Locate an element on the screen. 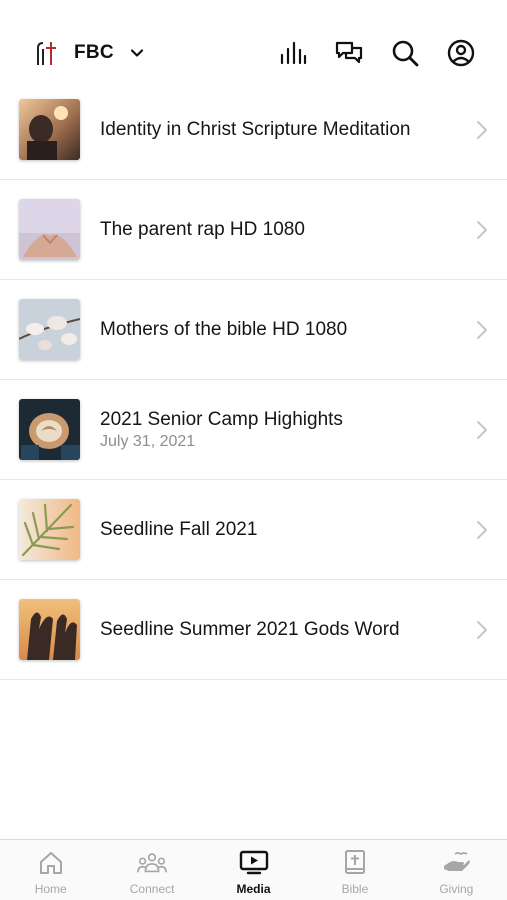 Image resolution: width=507 pixels, height=900 pixels. tab-giving: Giving is located at coordinates (456, 870).